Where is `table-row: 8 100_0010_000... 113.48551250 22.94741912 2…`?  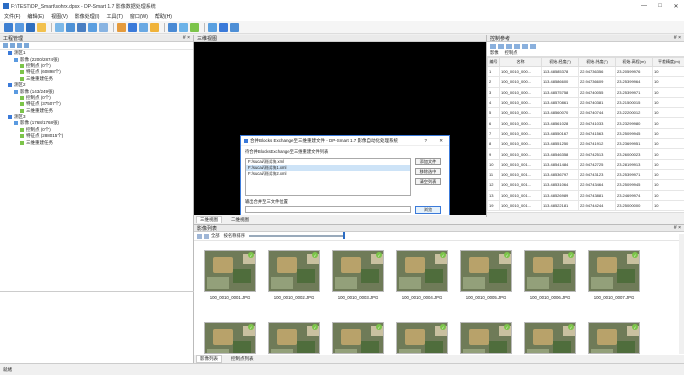 table-row: 8 100_0010_000... 113.48551250 22.94741912 2… is located at coordinates (585, 144).